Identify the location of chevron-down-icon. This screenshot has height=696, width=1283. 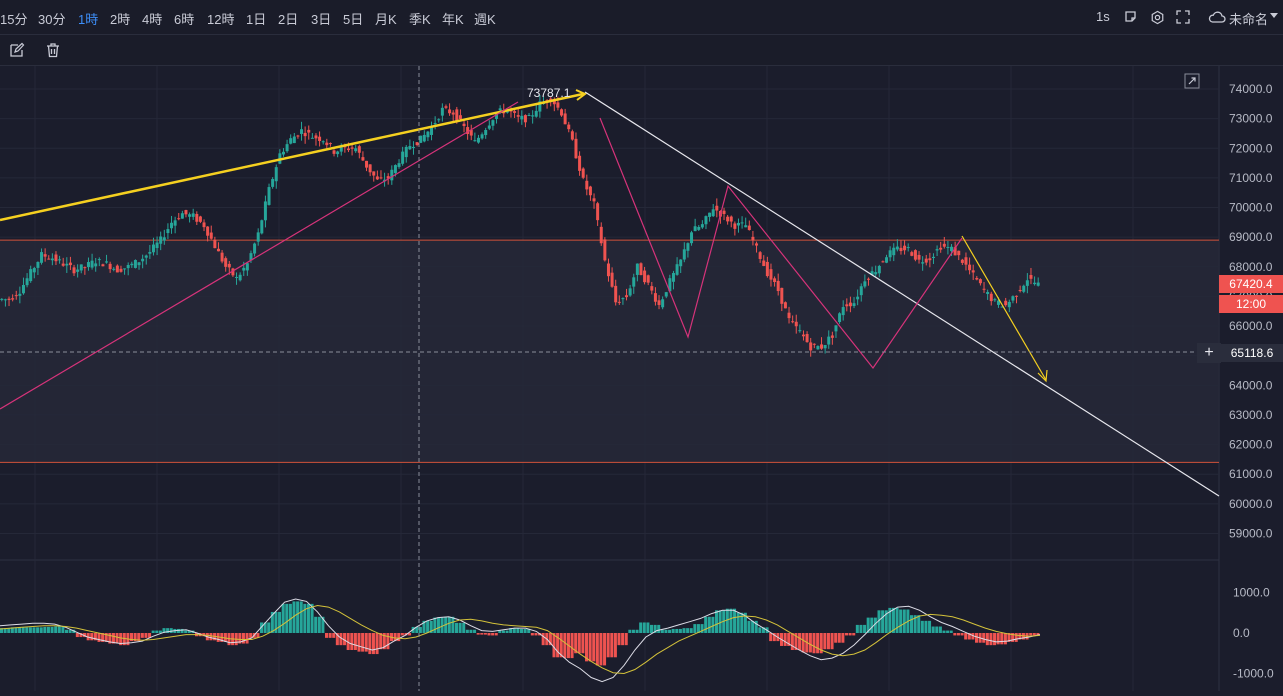
(1274, 15).